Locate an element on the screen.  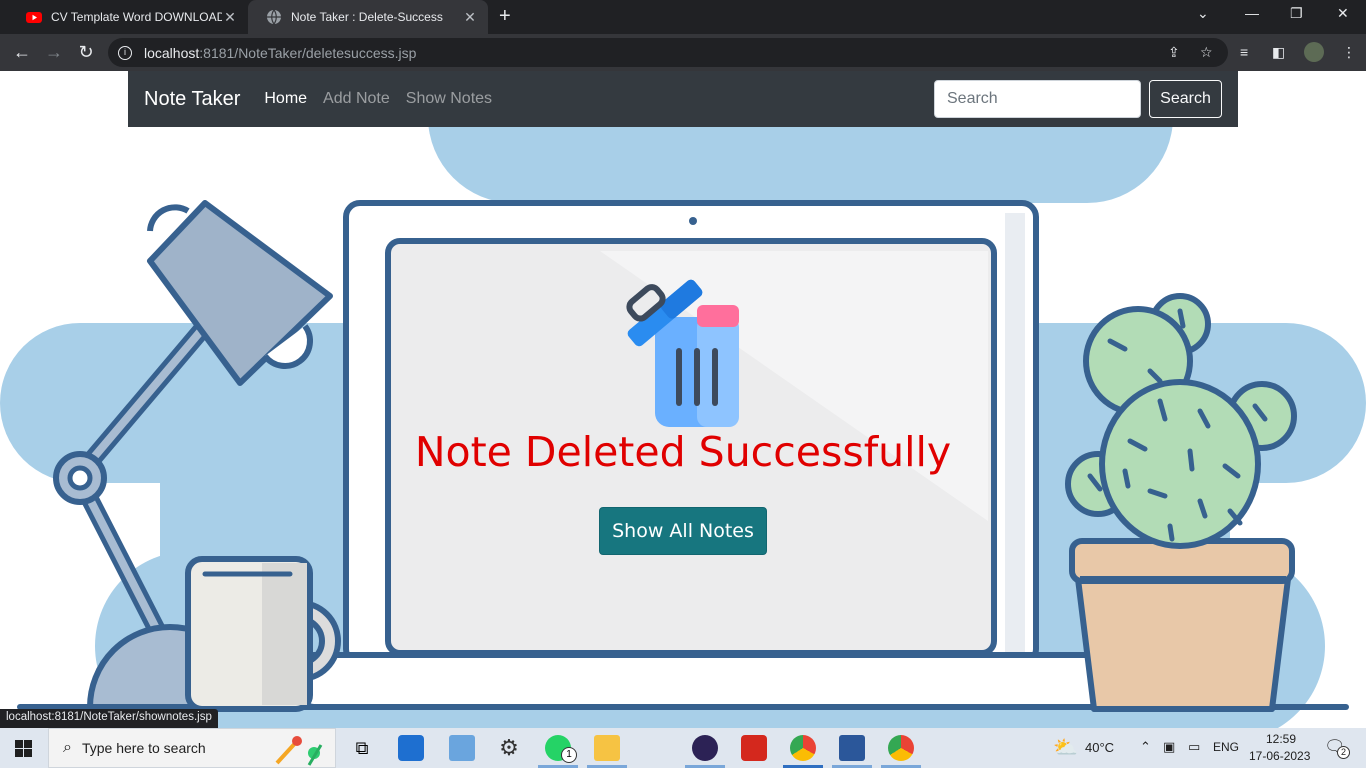
windows-start-icon is located at coordinates (23, 748).